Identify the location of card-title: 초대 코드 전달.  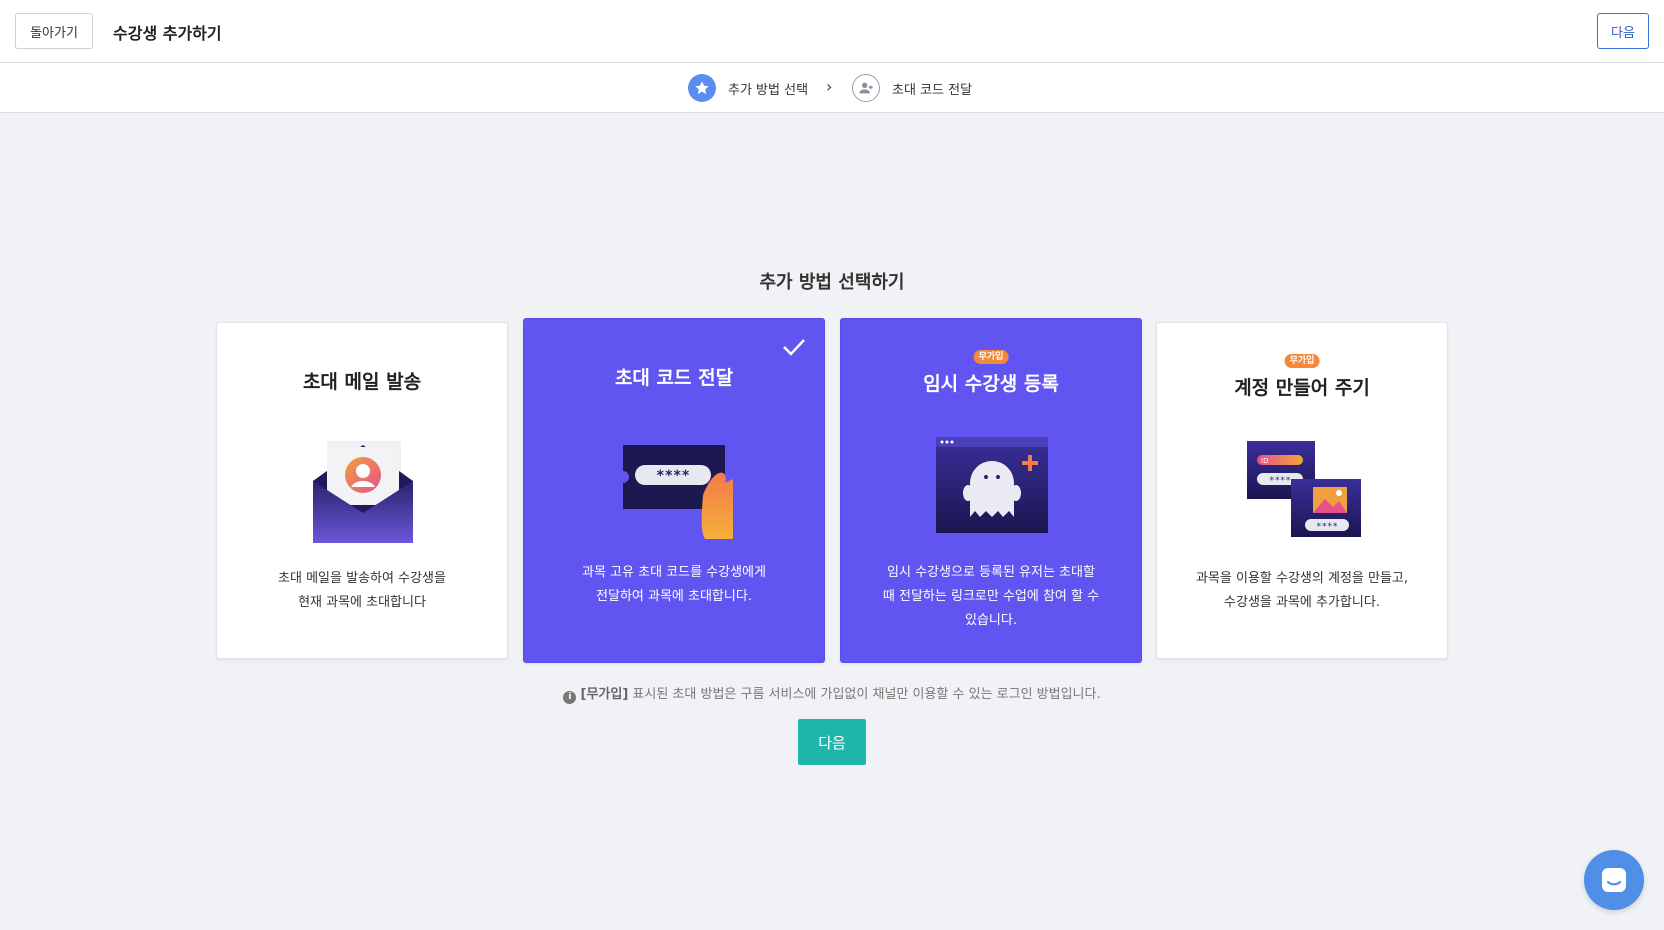
(674, 378).